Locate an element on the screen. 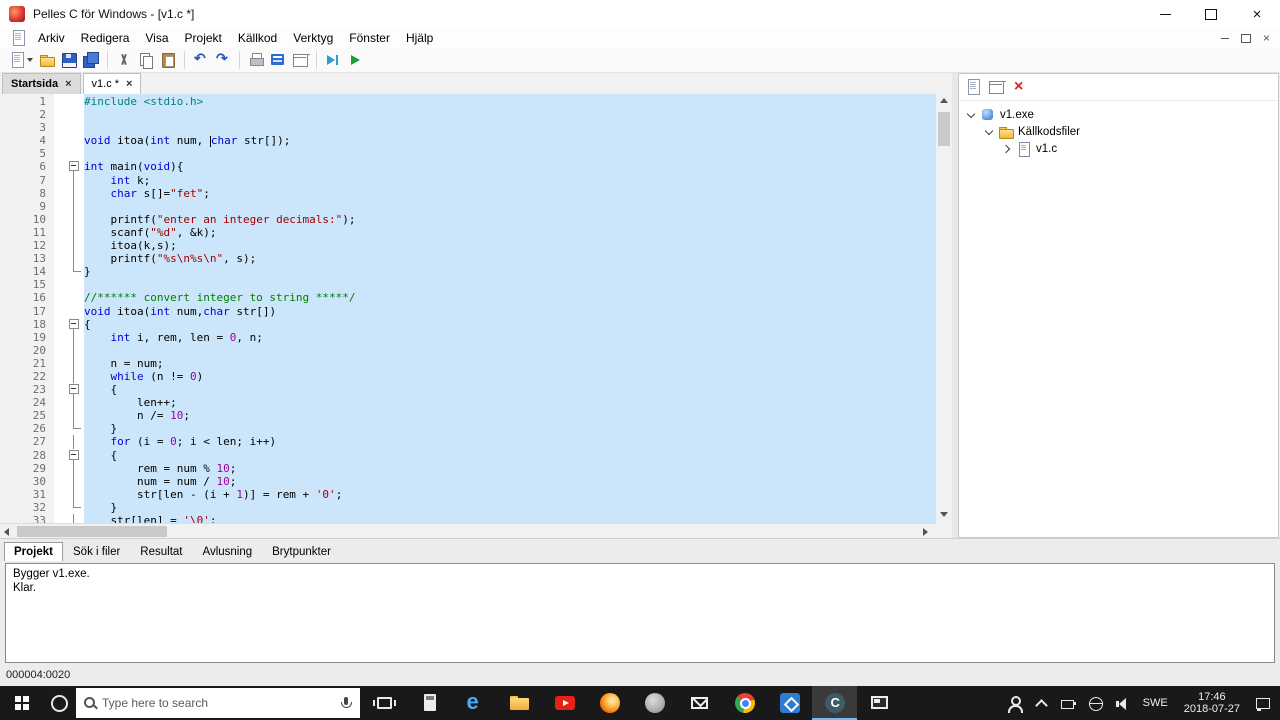 The width and height of the screenshot is (1280, 720). maximize-button is located at coordinates (1211, 14).